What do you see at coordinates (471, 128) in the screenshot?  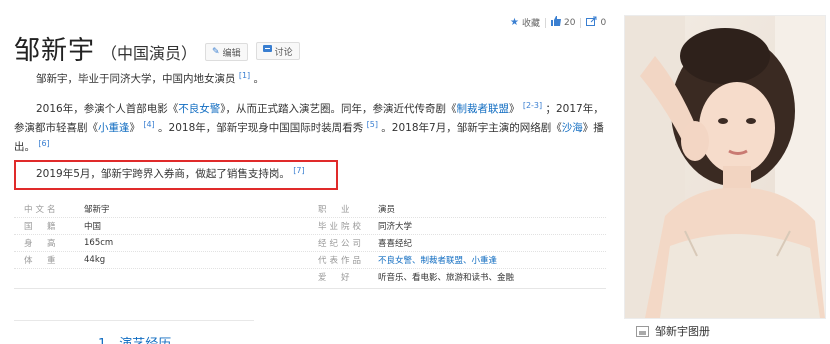 I see `career-text: 。2018年7月，邹新宇主演的网络剧《` at bounding box center [471, 128].